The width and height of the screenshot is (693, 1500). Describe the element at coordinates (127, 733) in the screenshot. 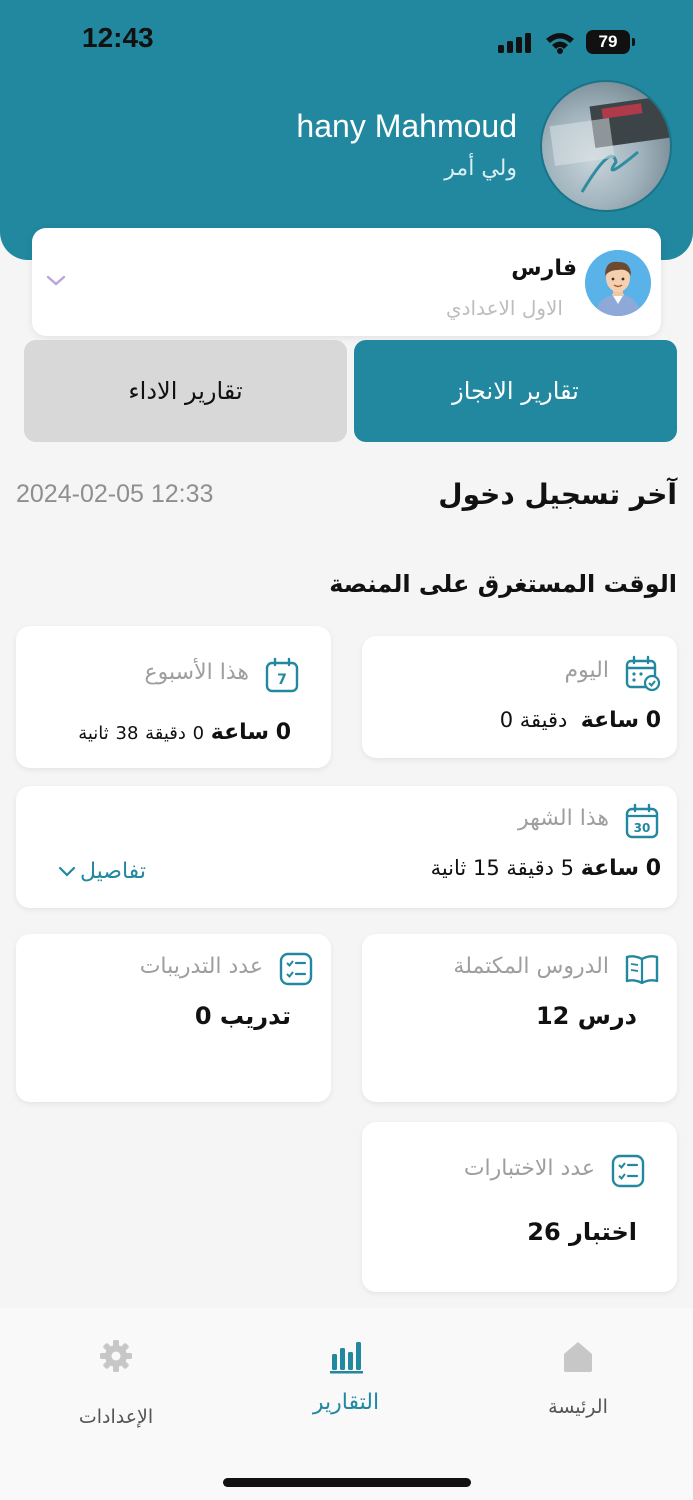

I see `week-seconds: 38` at that location.